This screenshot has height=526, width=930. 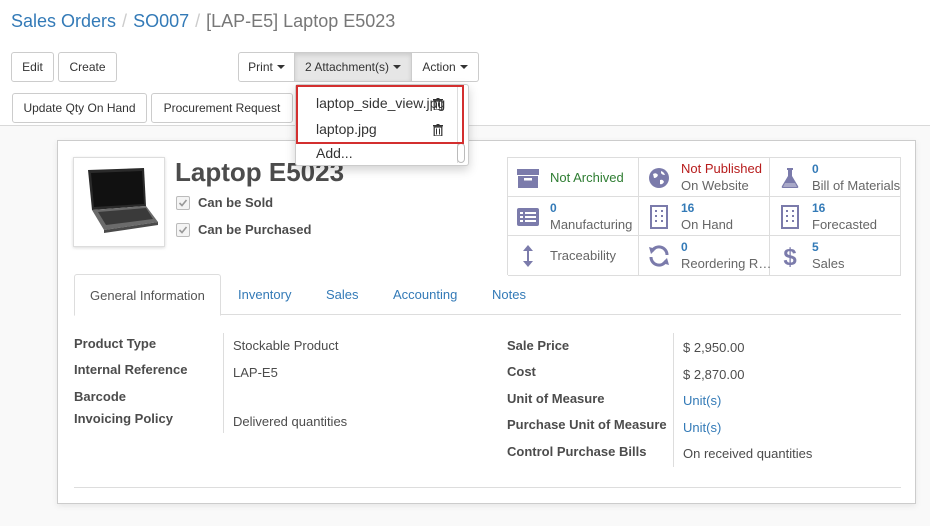 What do you see at coordinates (573, 216) in the screenshot?
I see `smart-button-manufacturing: 0 Manufacturing` at bounding box center [573, 216].